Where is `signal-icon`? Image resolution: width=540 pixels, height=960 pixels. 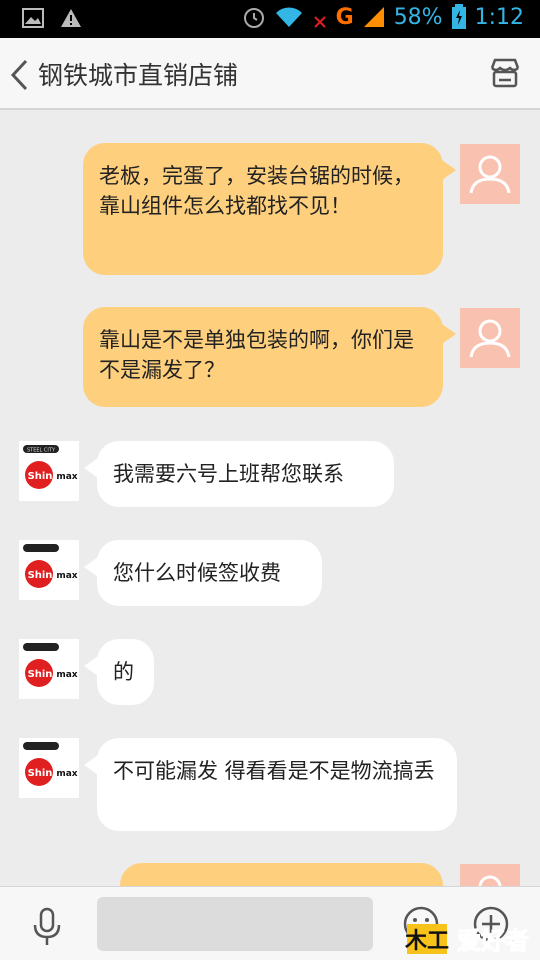 signal-icon is located at coordinates (373, 17).